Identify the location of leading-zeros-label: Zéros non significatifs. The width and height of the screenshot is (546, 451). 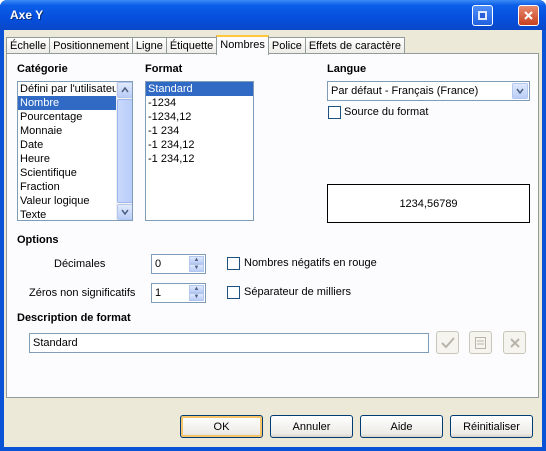
(82, 293).